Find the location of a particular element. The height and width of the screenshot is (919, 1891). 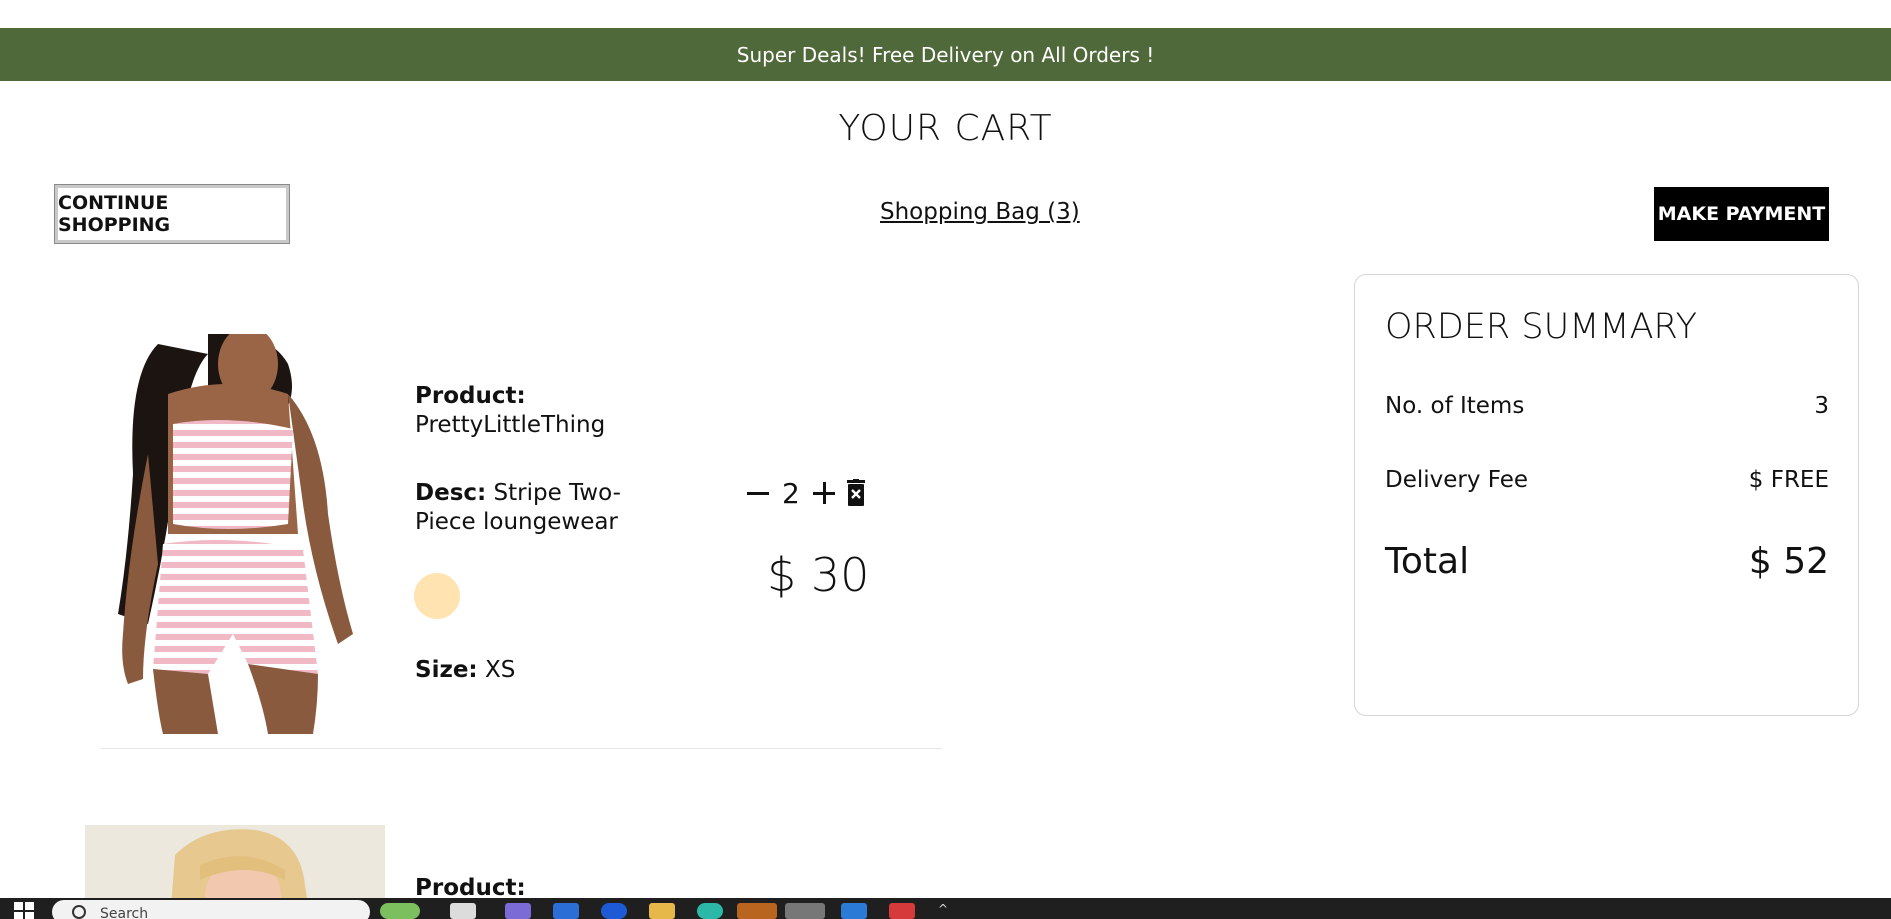

search-icon is located at coordinates (79, 912).